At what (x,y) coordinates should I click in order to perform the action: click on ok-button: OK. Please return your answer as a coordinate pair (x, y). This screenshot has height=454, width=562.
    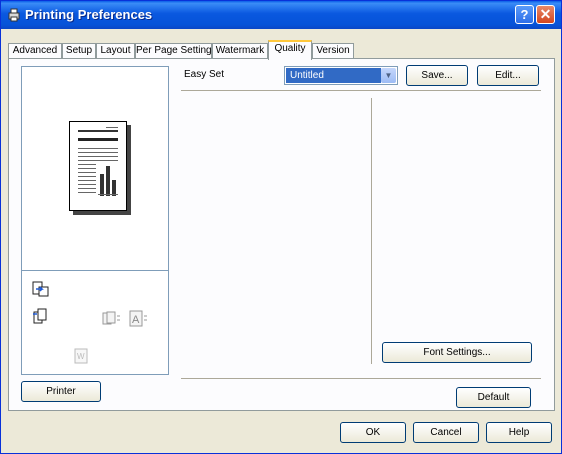
    Looking at the image, I should click on (373, 432).